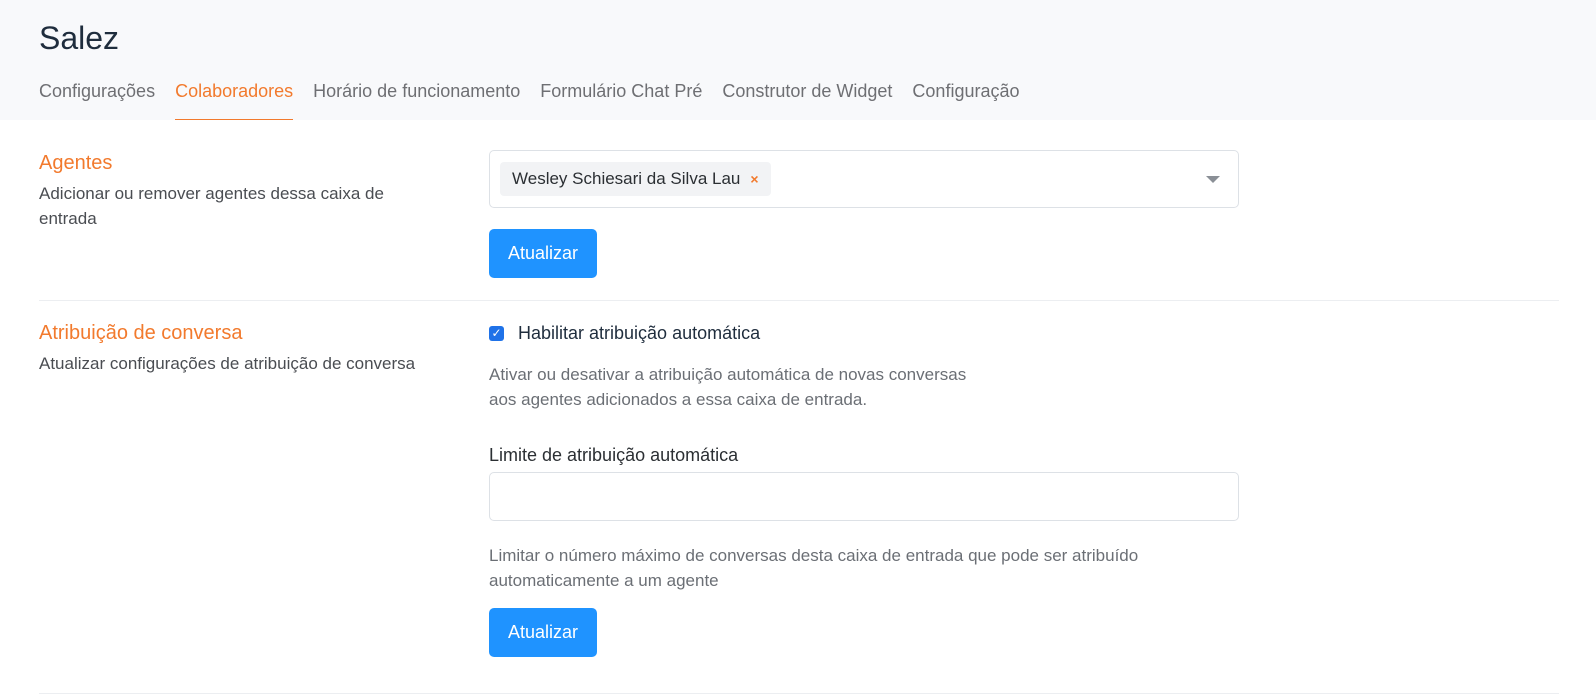  I want to click on update-agents-button: Atualizar, so click(543, 253).